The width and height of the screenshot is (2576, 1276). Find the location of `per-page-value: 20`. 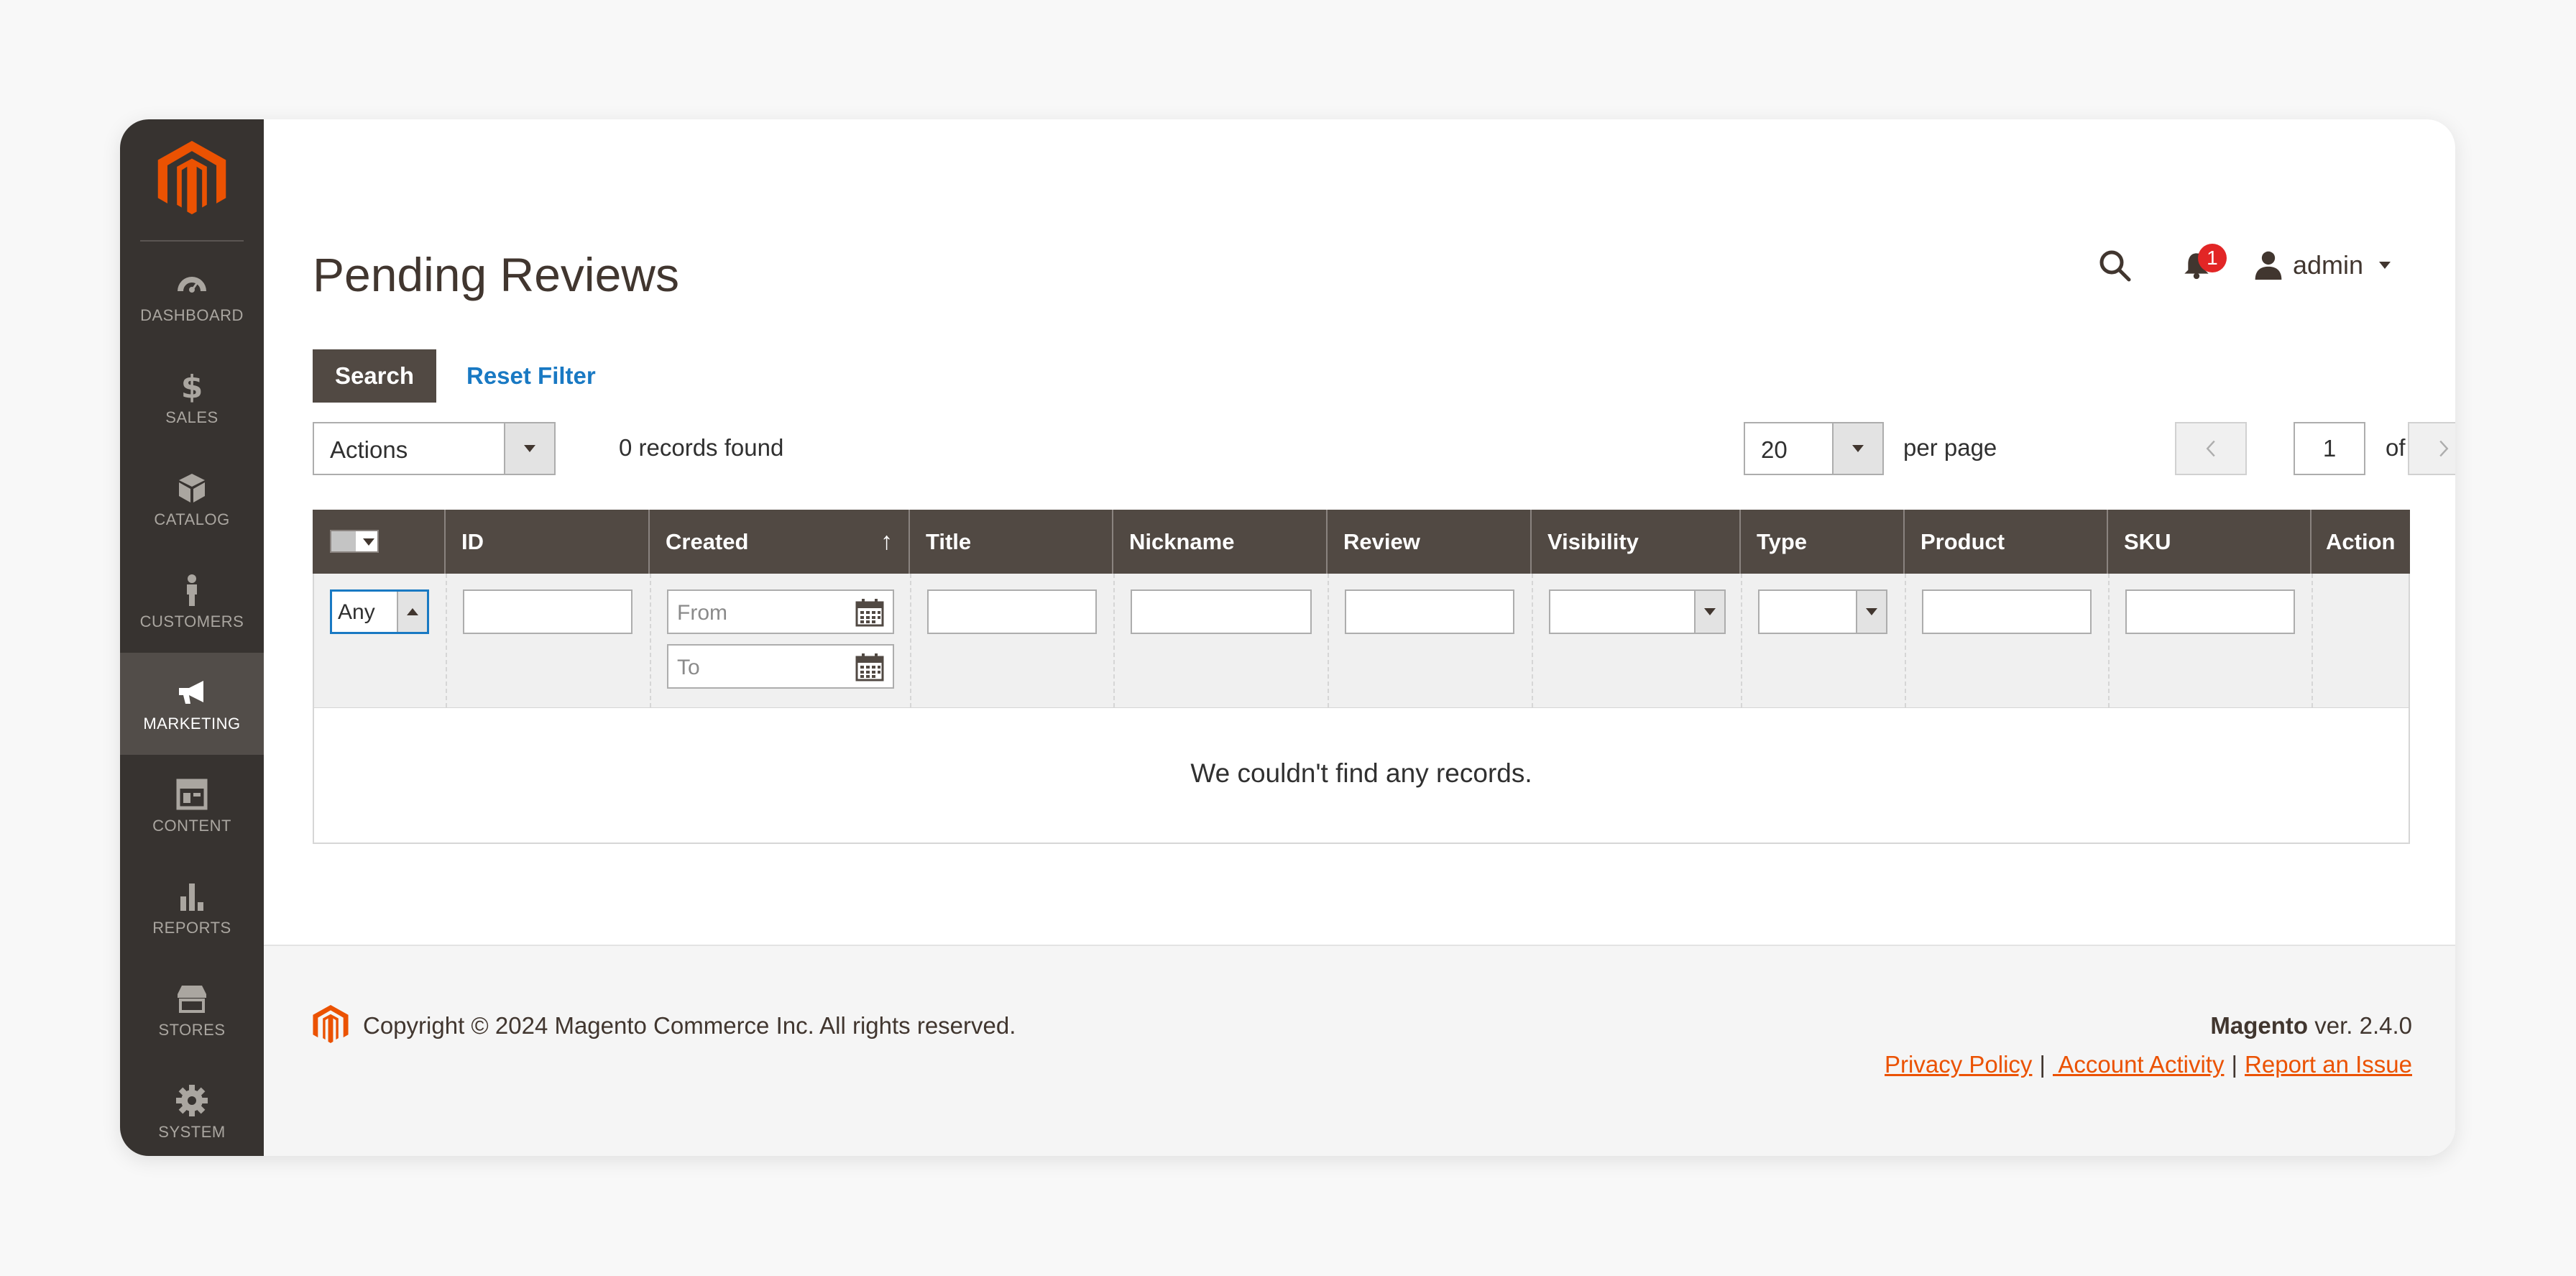

per-page-value: 20 is located at coordinates (1774, 449).